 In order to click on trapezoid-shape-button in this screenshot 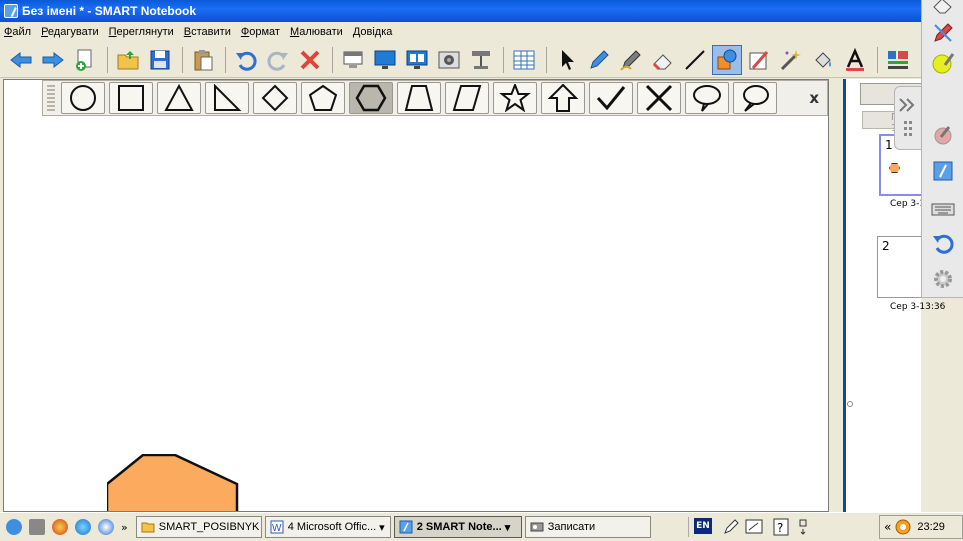, I will do `click(419, 98)`.